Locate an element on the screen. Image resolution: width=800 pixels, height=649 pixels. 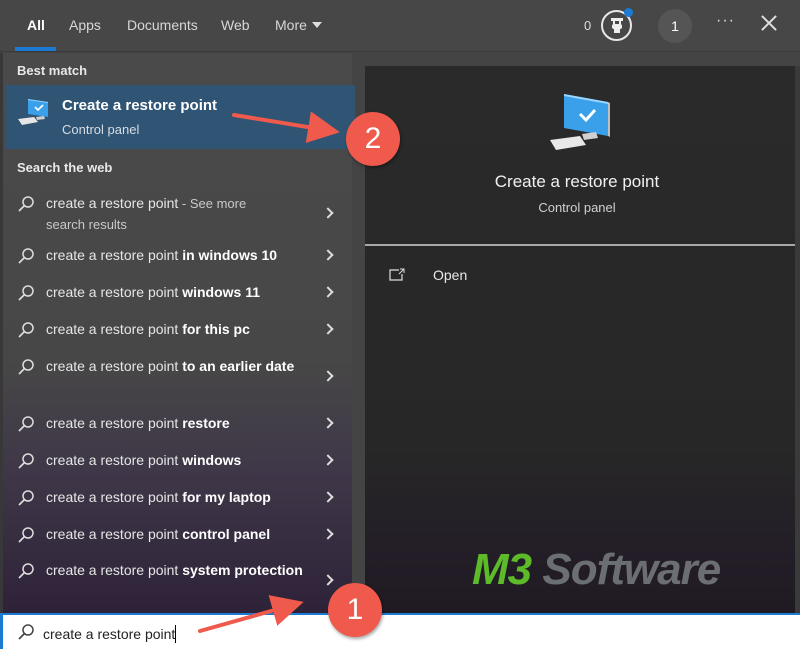
suggestion-bold: to an earlier date is located at coordinates (238, 366).